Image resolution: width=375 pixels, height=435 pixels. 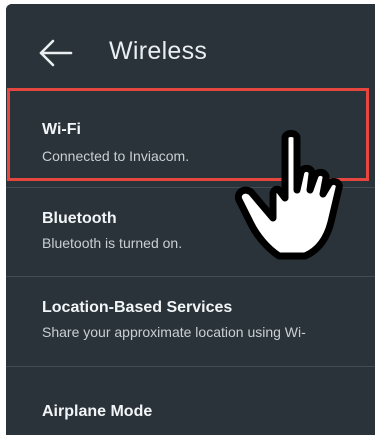 I want to click on wifi-label: Wi-Fi, so click(x=61, y=129).